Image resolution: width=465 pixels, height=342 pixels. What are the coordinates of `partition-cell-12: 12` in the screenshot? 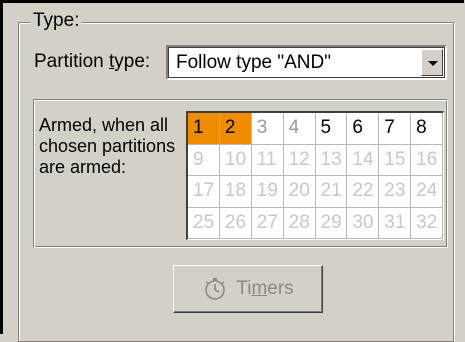 It's located at (299, 160).